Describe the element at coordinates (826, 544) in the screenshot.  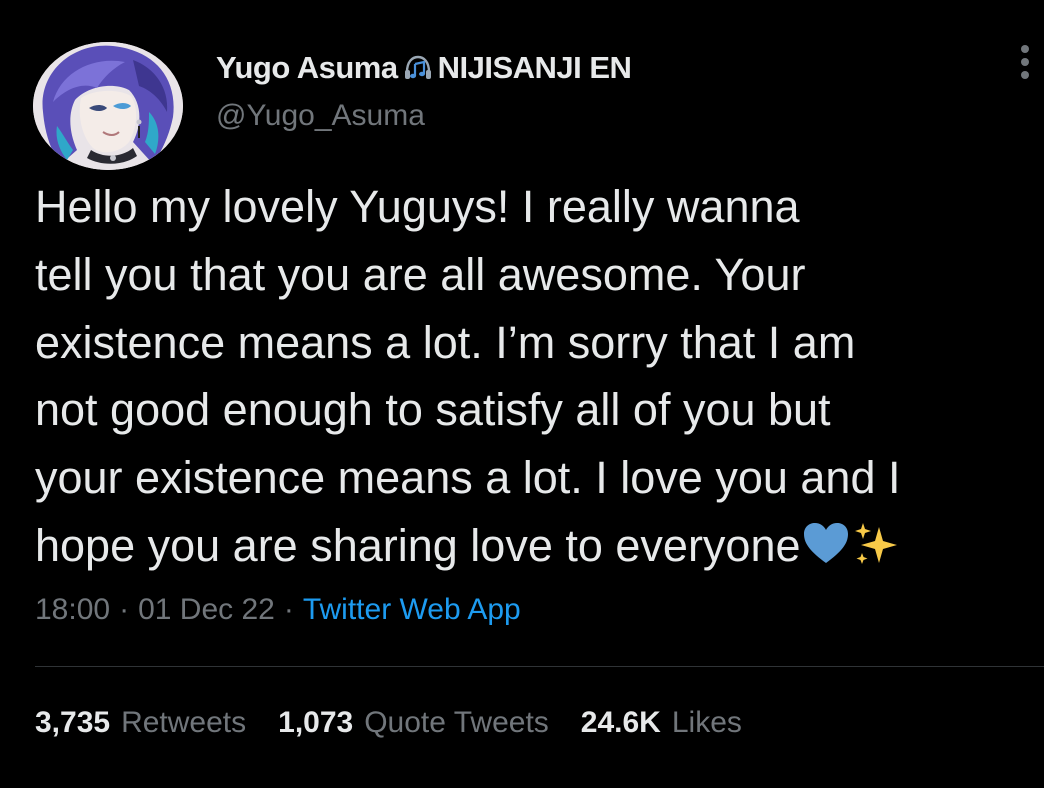
I see `blue-heart-emoji` at that location.